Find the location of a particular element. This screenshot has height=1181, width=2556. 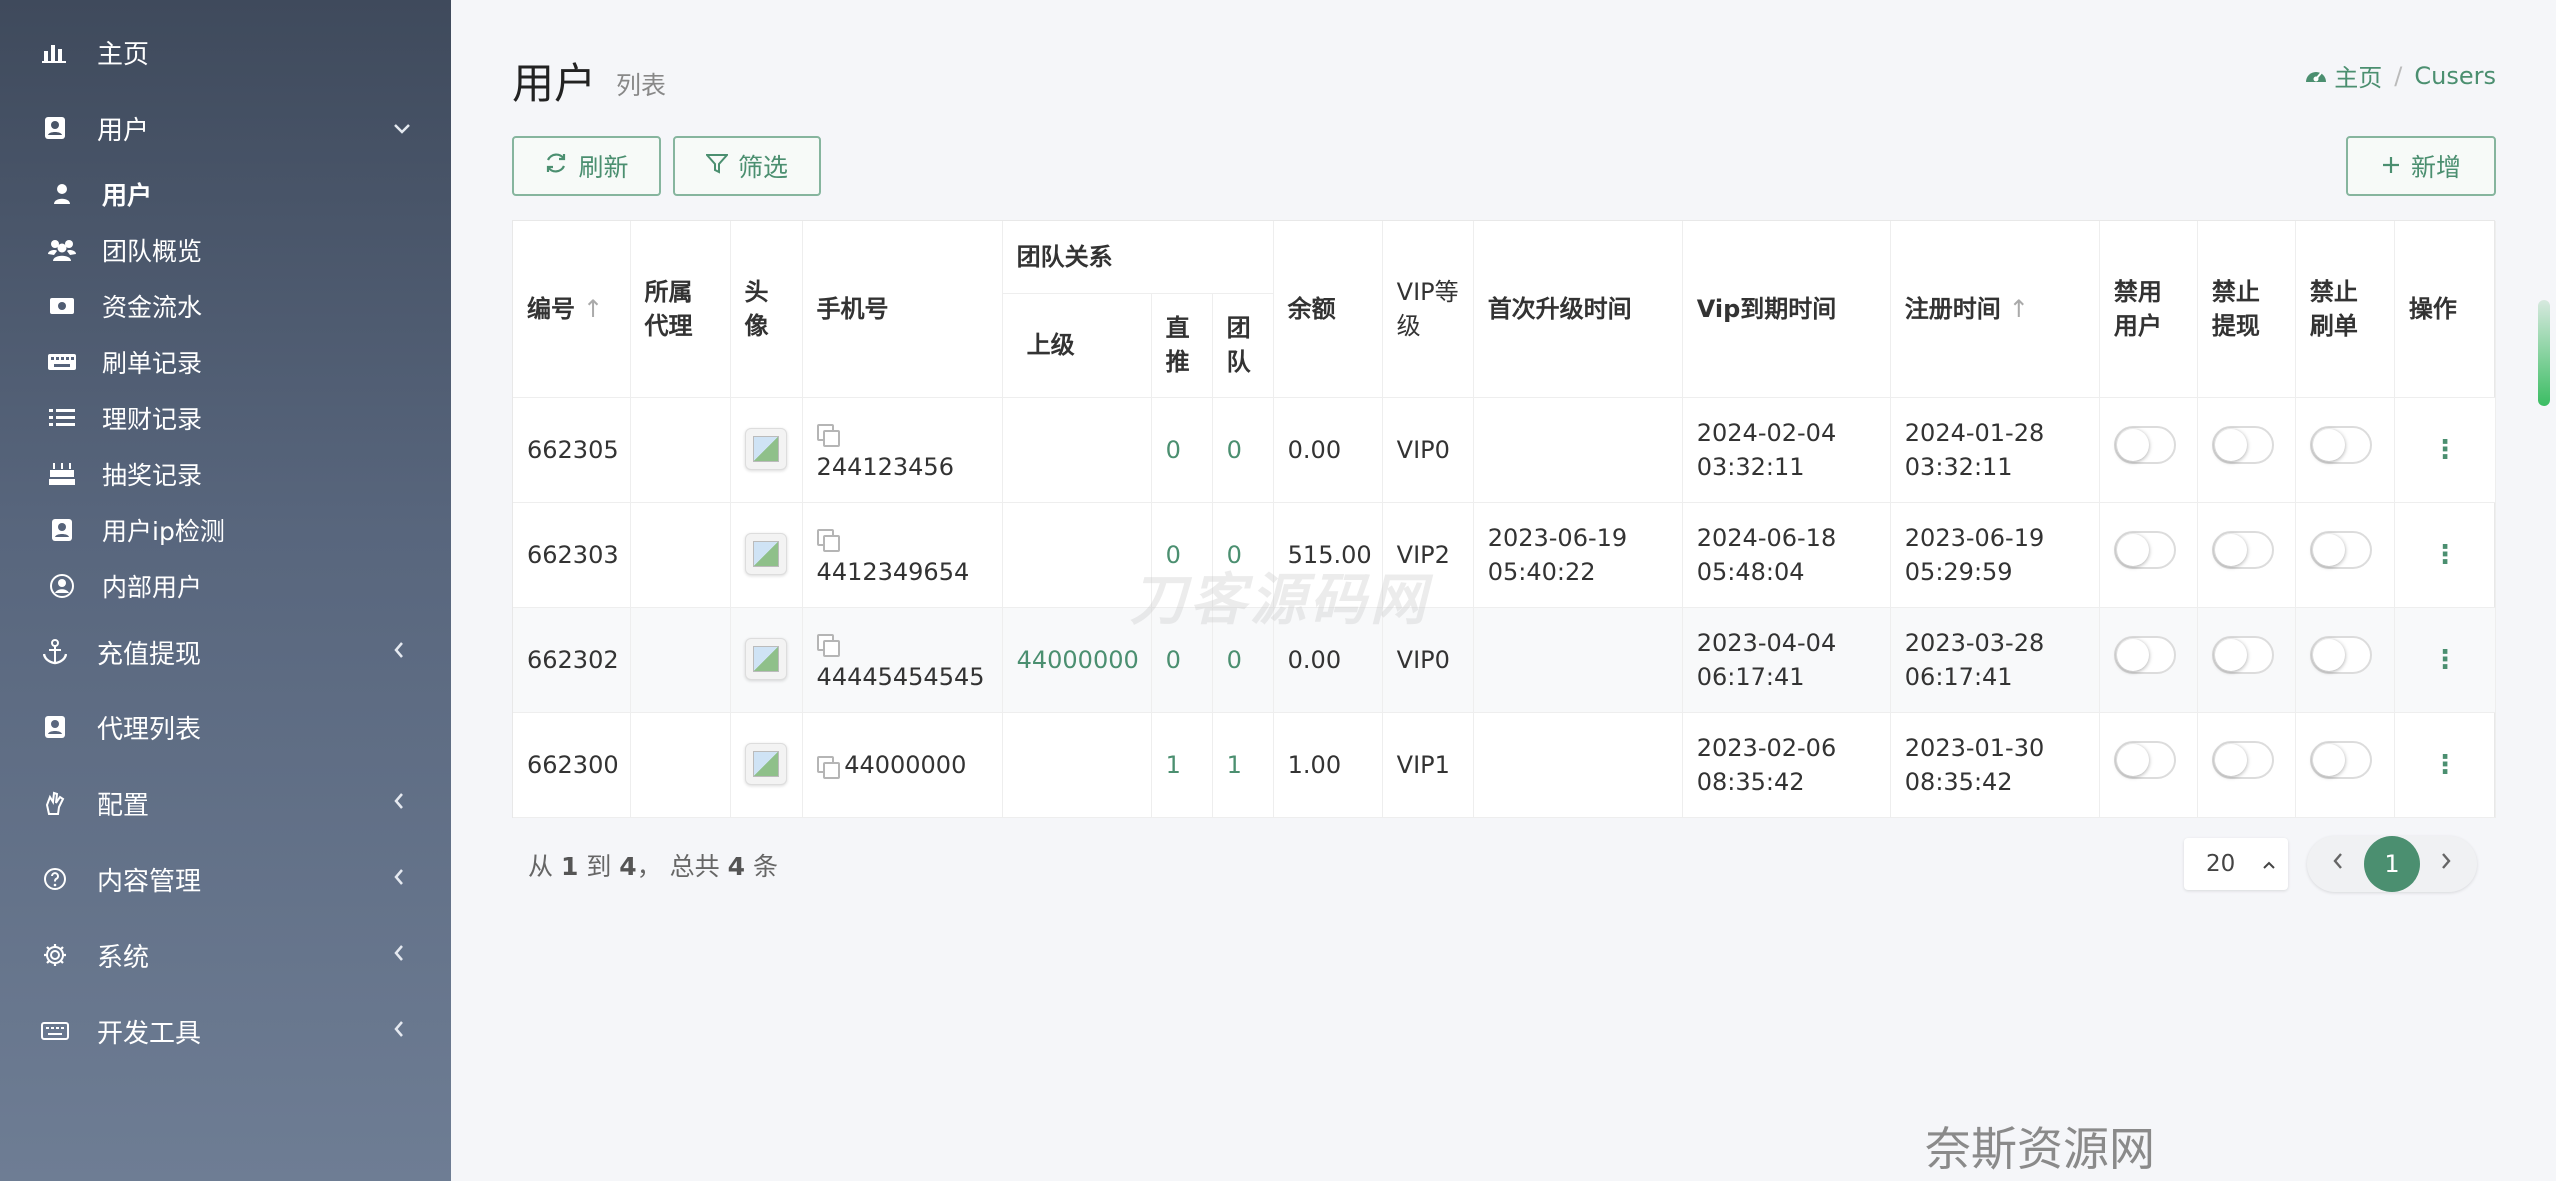

cell-direct: 0 is located at coordinates (1182, 450).